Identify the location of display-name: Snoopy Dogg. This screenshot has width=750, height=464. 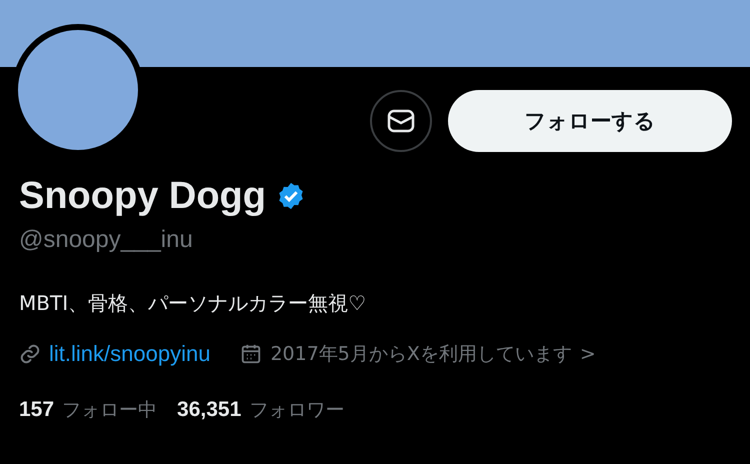
(142, 196).